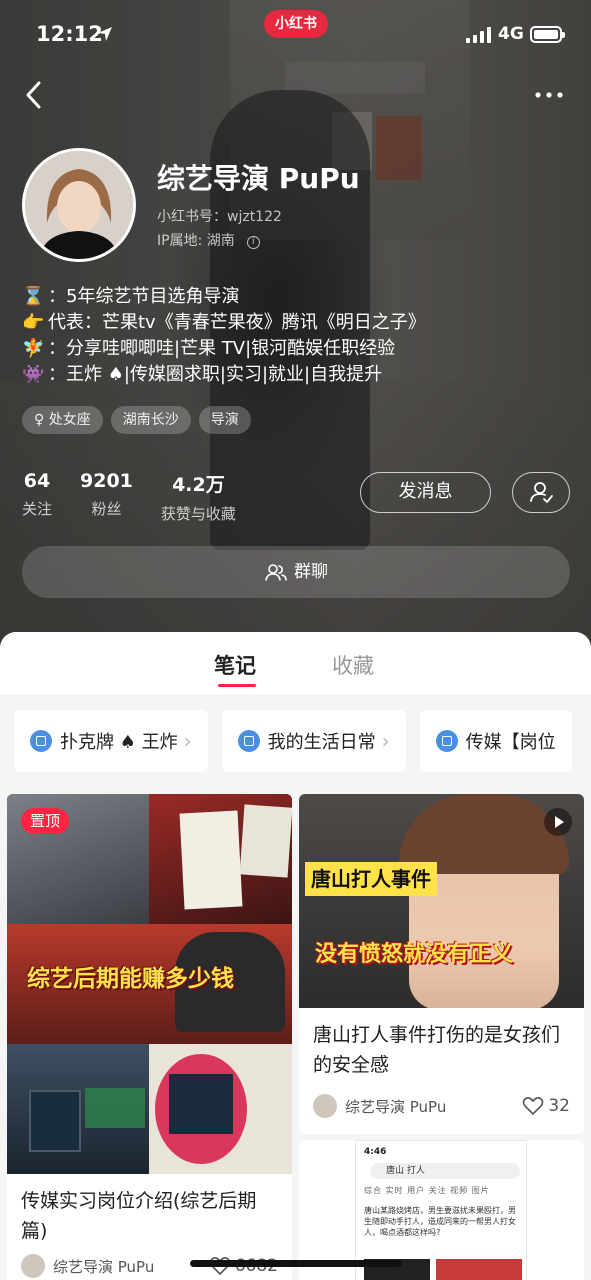 The width and height of the screenshot is (591, 1280). What do you see at coordinates (33, 374) in the screenshot?
I see `alien-monster-icon: 👾` at bounding box center [33, 374].